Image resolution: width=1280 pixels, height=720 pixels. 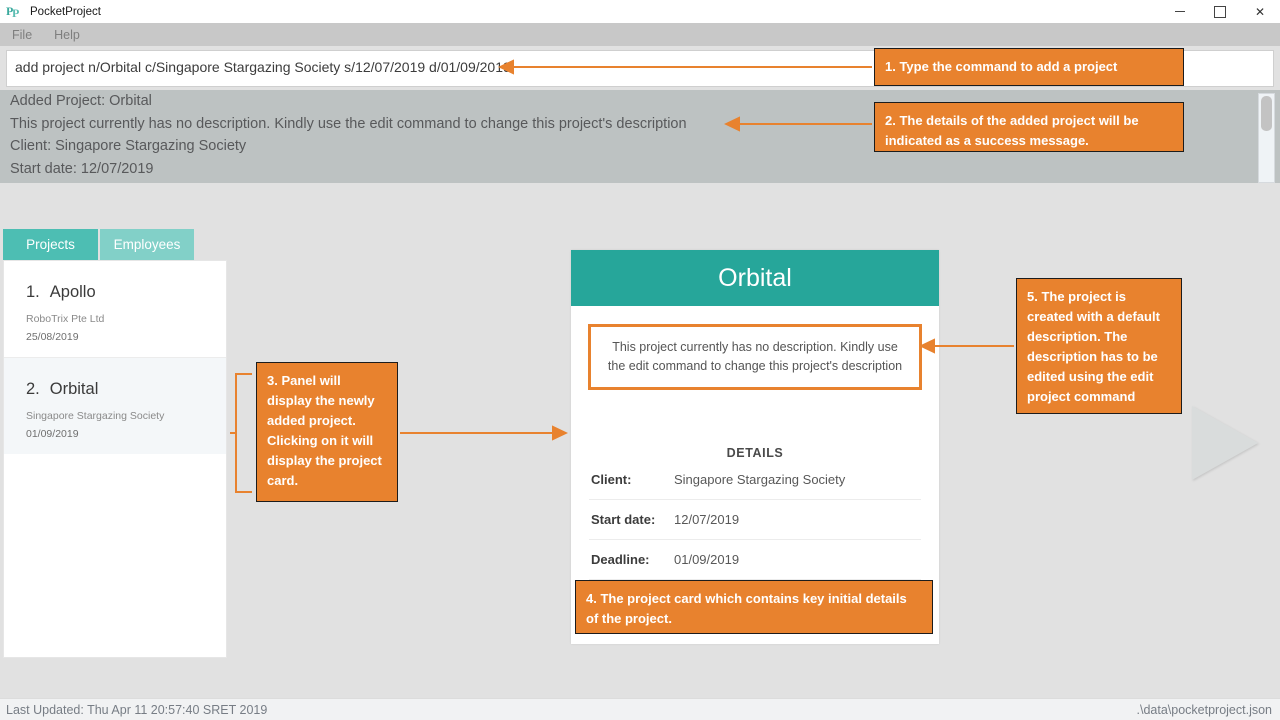 What do you see at coordinates (1029, 67) in the screenshot?
I see `callout-1: 1. Type the command to add a project` at bounding box center [1029, 67].